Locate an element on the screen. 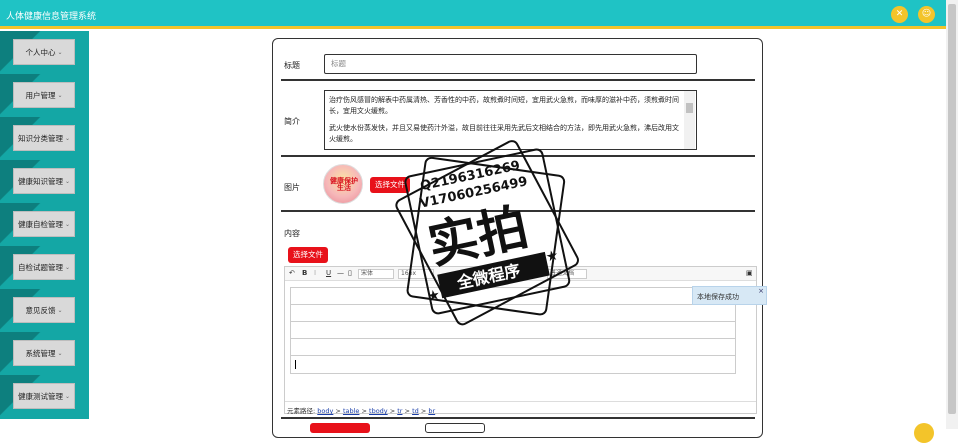  path-link: table is located at coordinates (351, 411).